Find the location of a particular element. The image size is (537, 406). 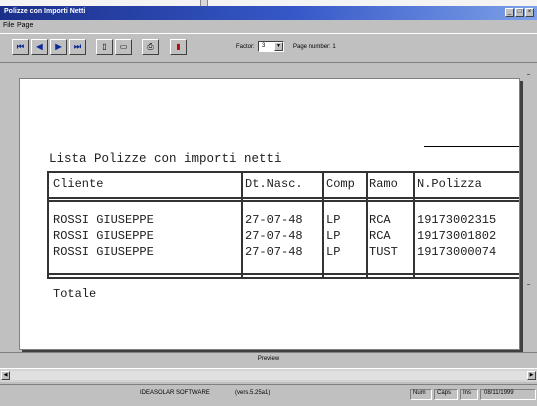

horizontal-scrollbar: ◀ ▶ is located at coordinates (268, 375).